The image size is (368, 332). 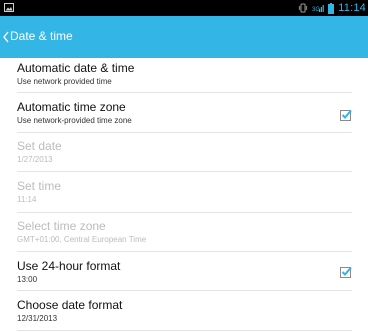 I want to click on signal-icon: 3G, so click(x=318, y=9).